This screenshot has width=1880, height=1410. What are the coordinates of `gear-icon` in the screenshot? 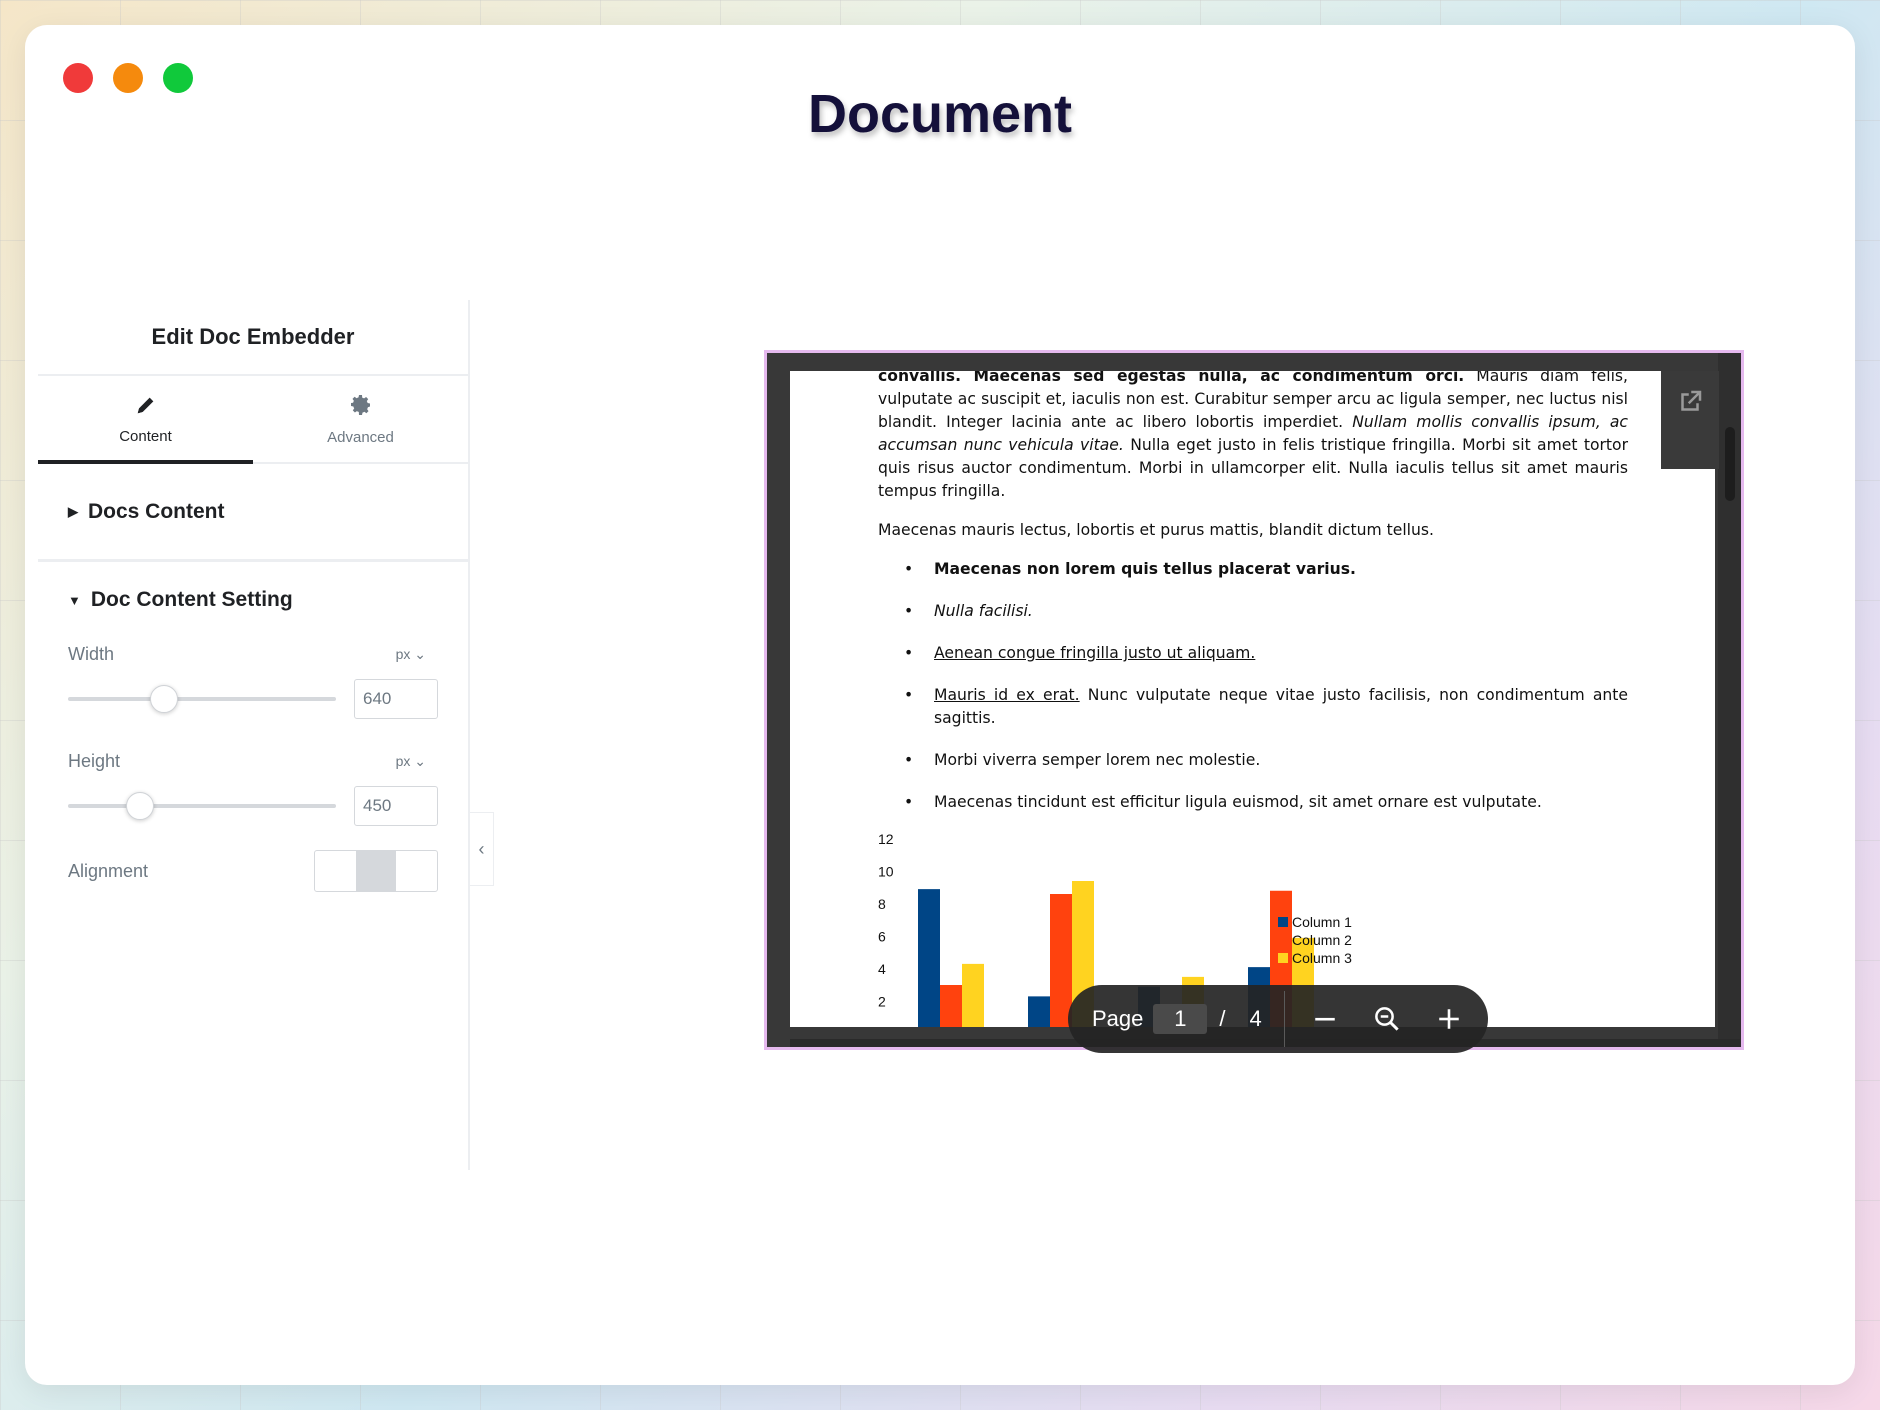 It's located at (361, 407).